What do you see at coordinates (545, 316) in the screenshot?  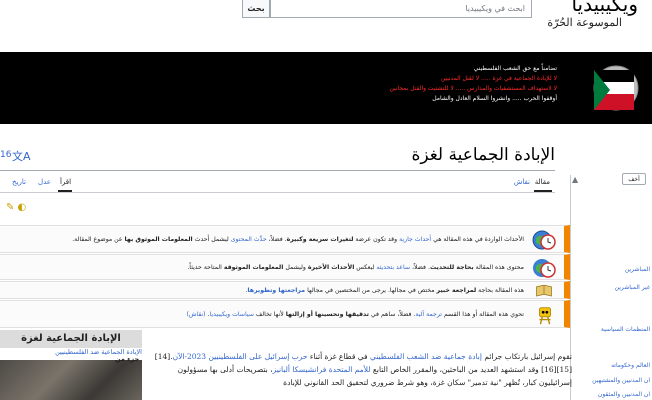 I see `robot-icon` at bounding box center [545, 316].